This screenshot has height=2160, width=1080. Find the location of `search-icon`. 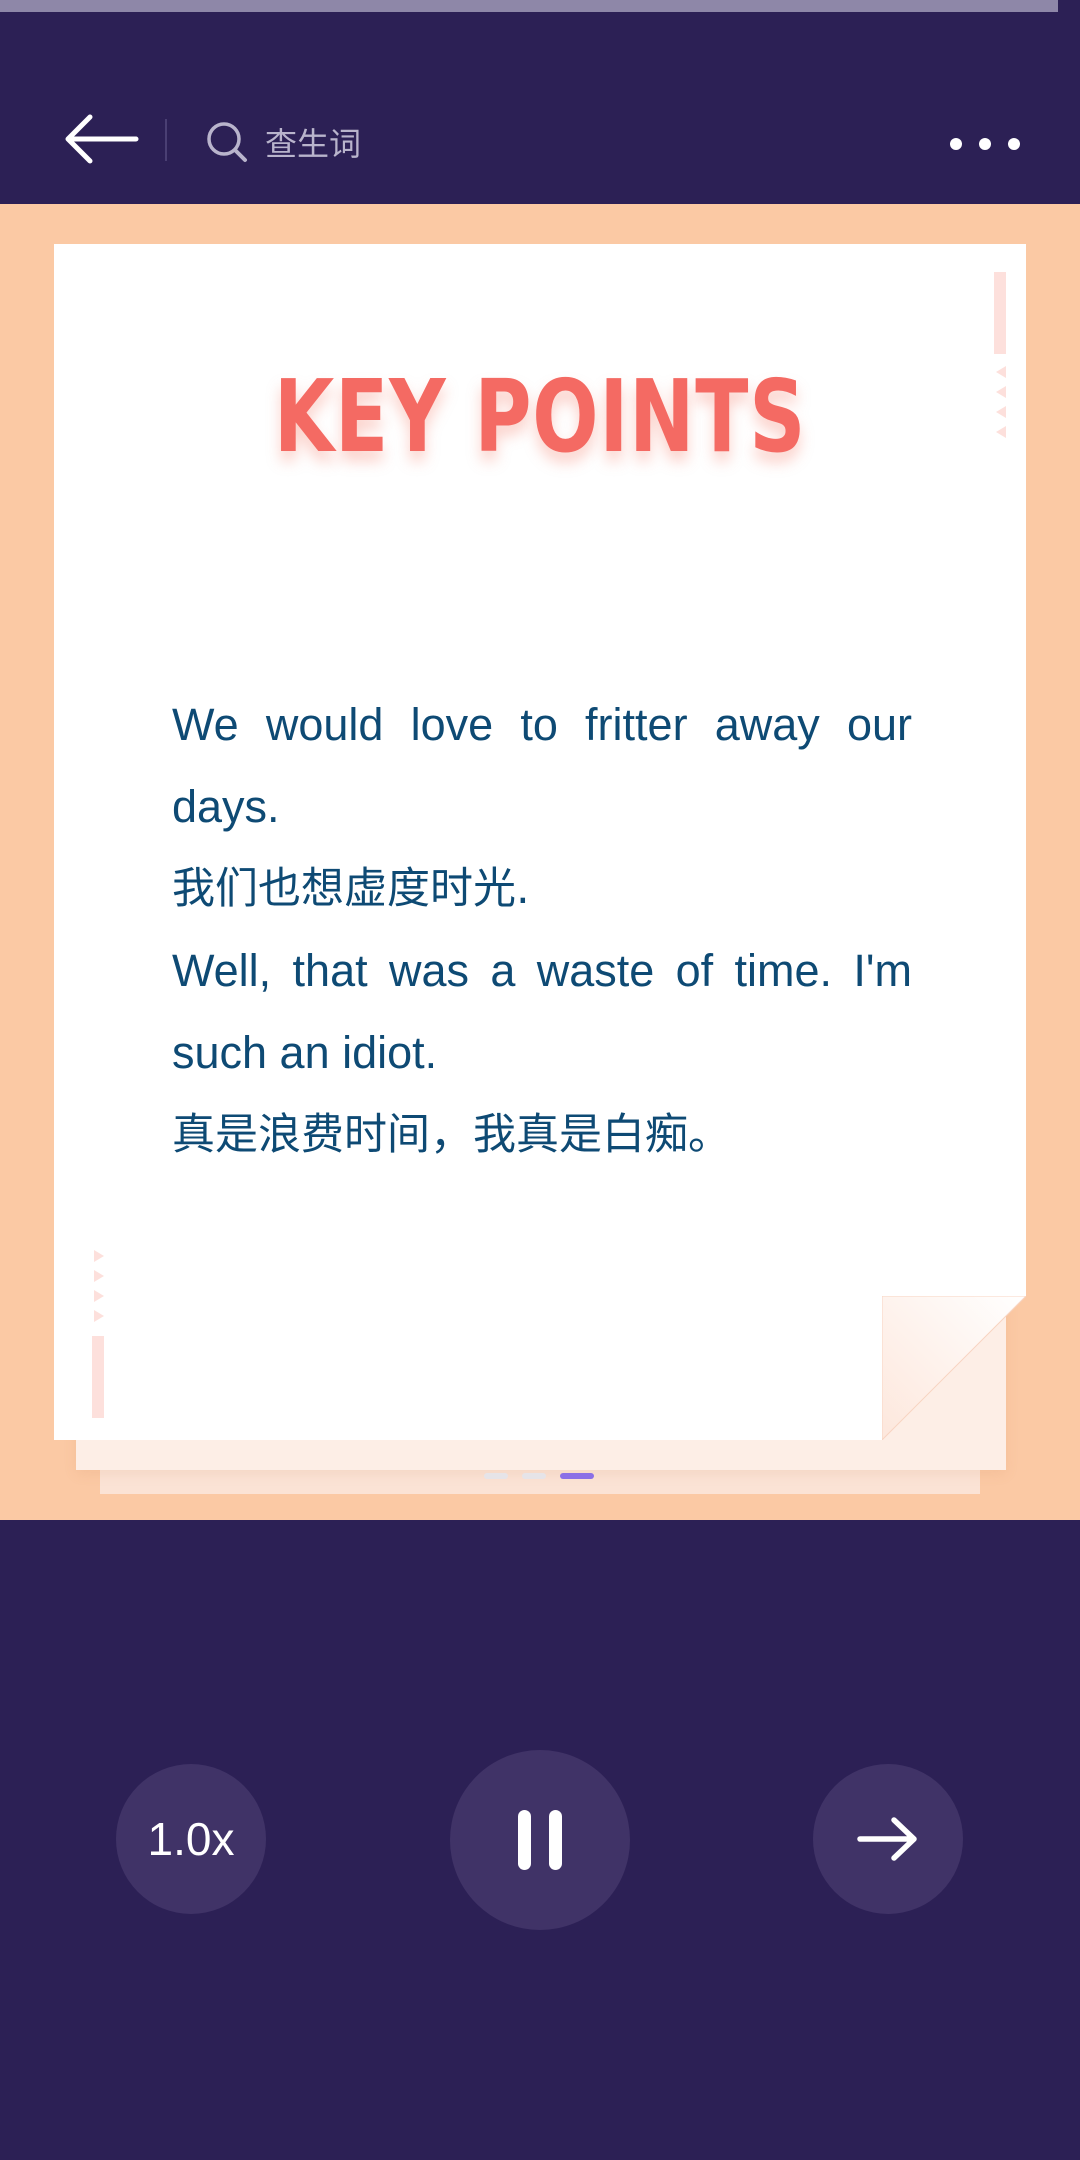

search-icon is located at coordinates (227, 142).